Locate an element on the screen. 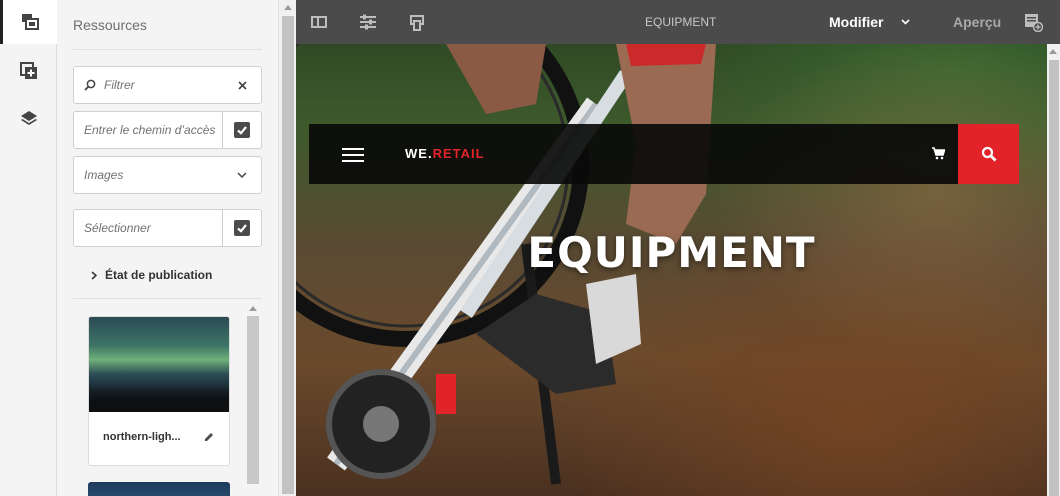 This screenshot has height=496, width=1060. annotate-button is located at coordinates (1033, 22).